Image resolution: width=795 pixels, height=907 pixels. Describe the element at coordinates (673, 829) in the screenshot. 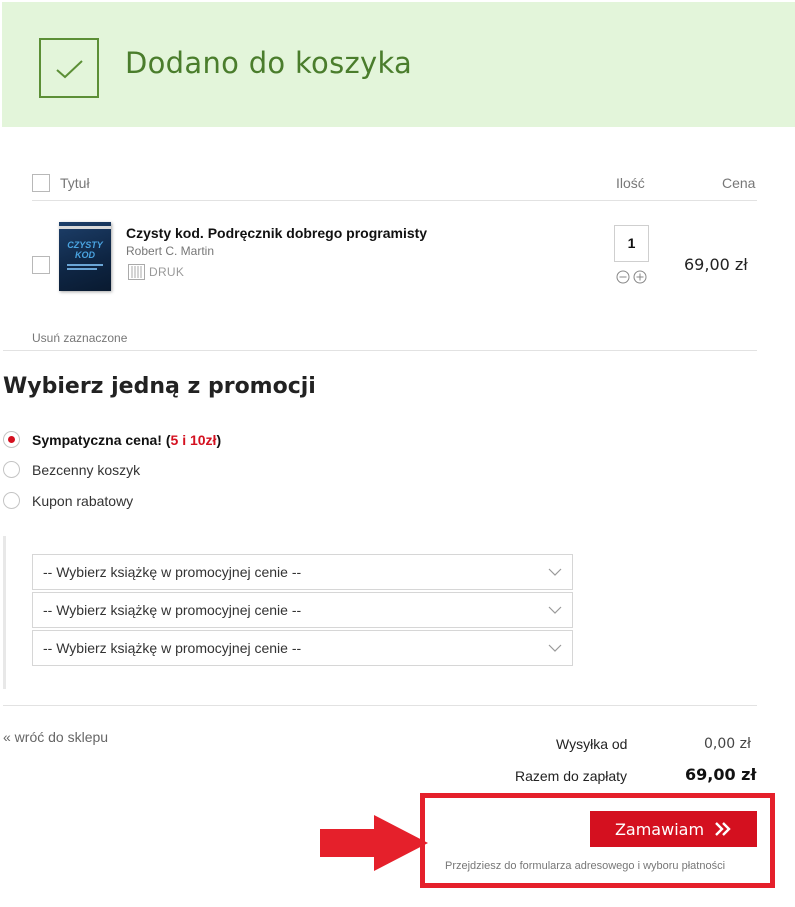

I see `order-button: Zamawiam` at that location.